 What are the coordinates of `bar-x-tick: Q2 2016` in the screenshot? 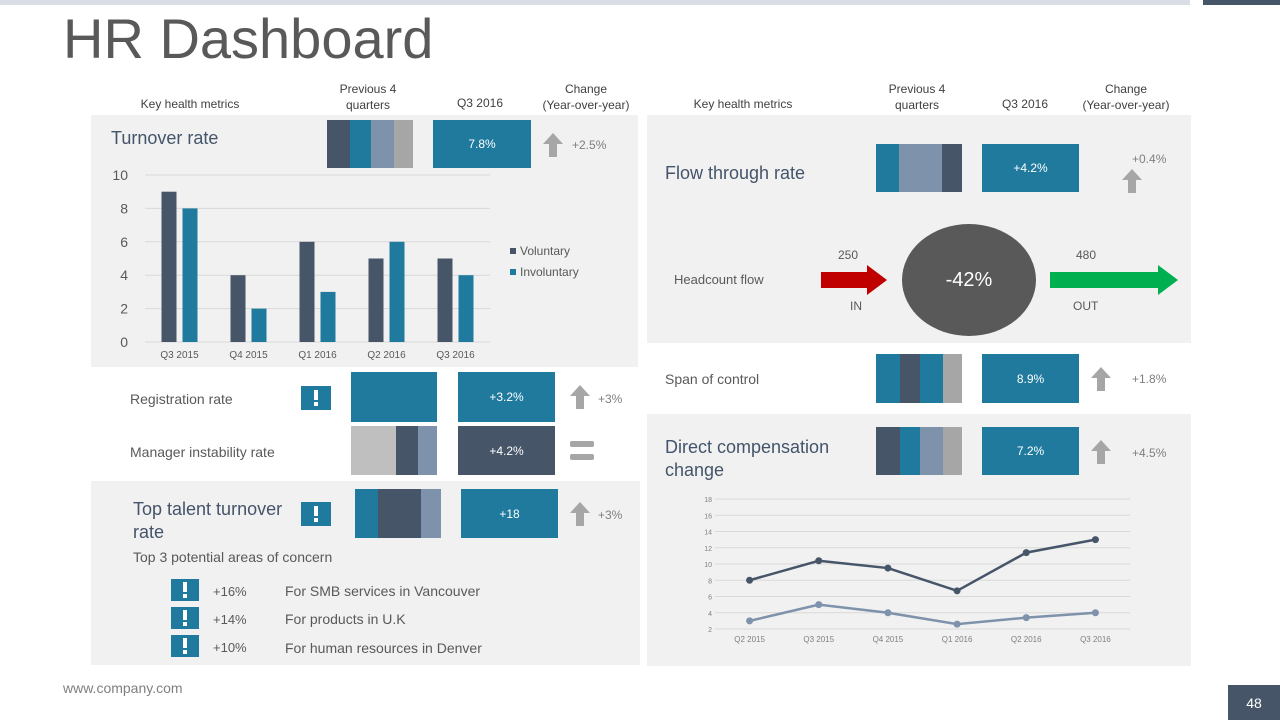 It's located at (386, 355).